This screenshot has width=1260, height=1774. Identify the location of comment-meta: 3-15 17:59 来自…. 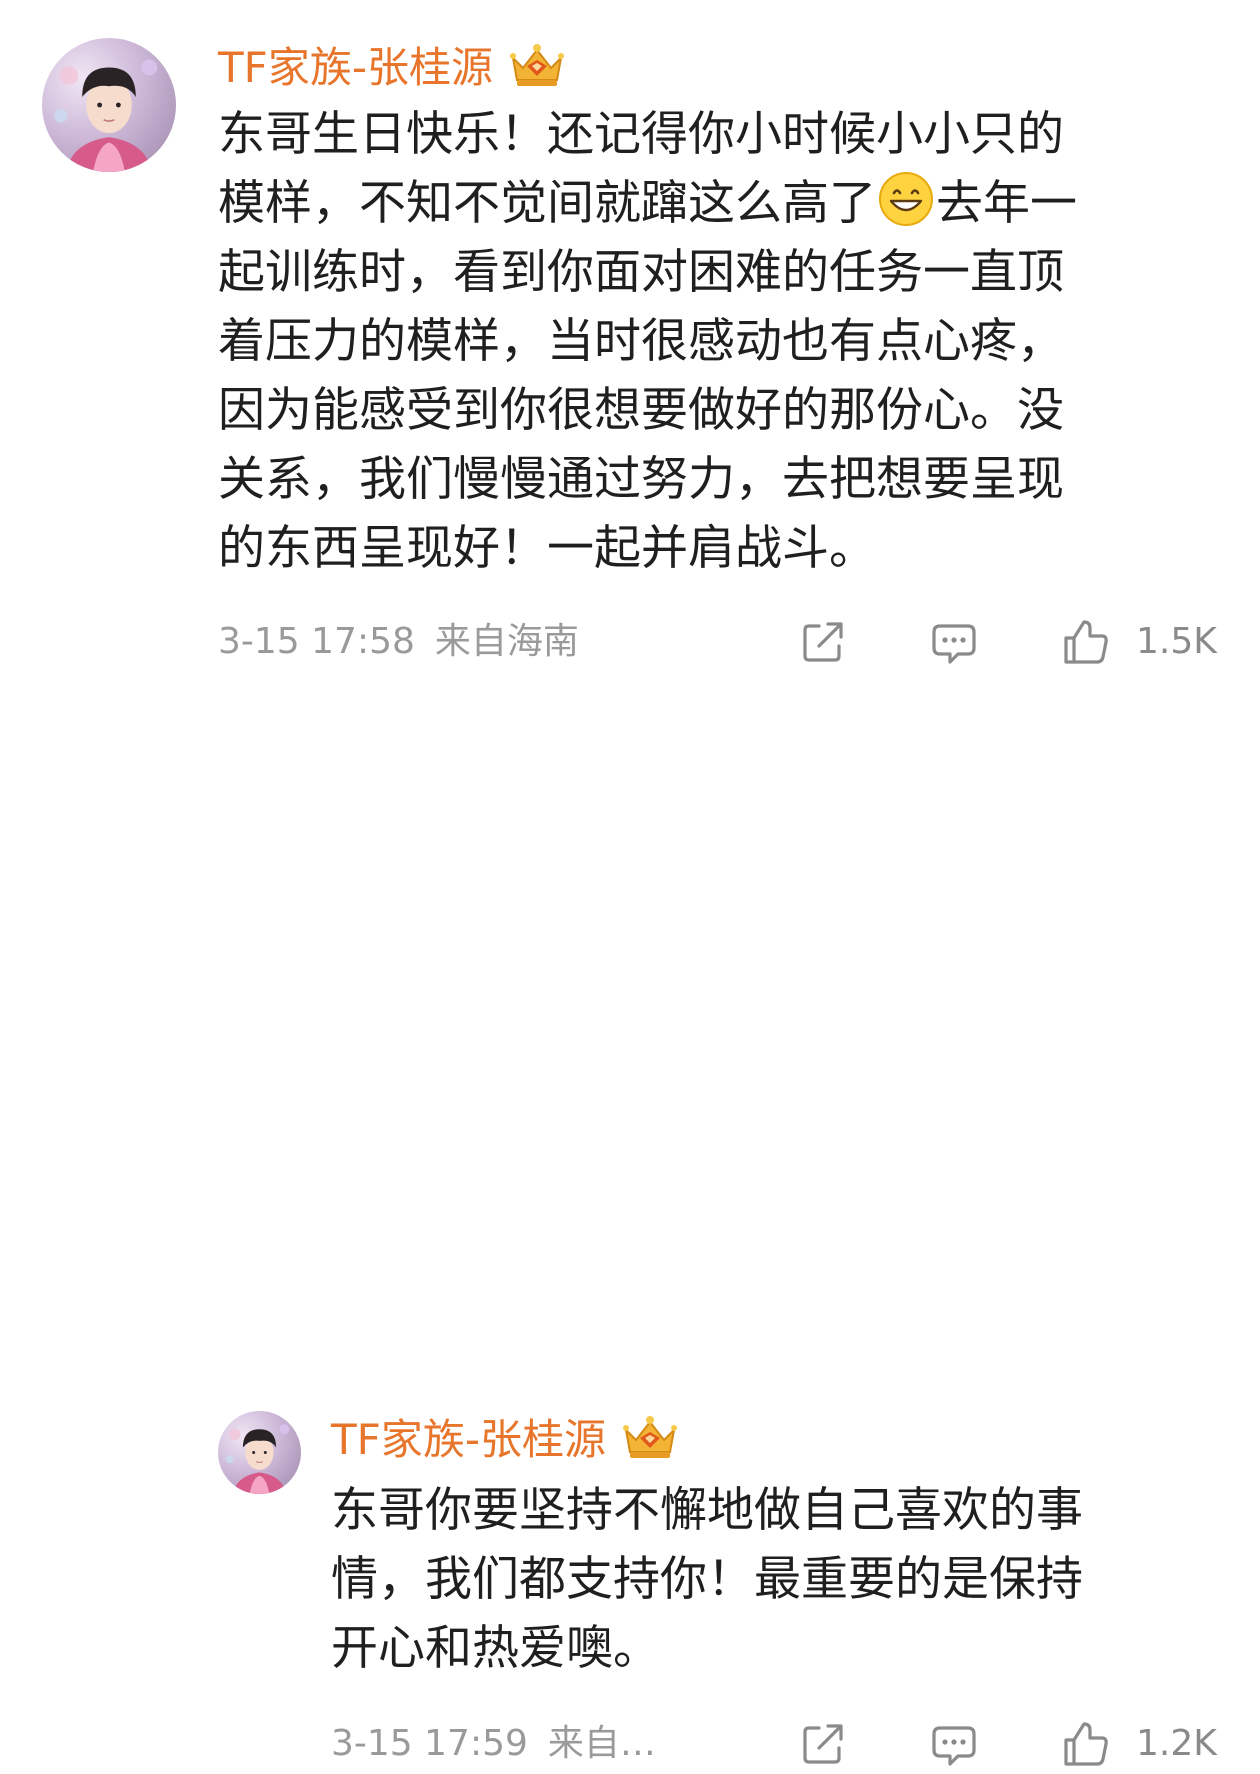
(493, 1744).